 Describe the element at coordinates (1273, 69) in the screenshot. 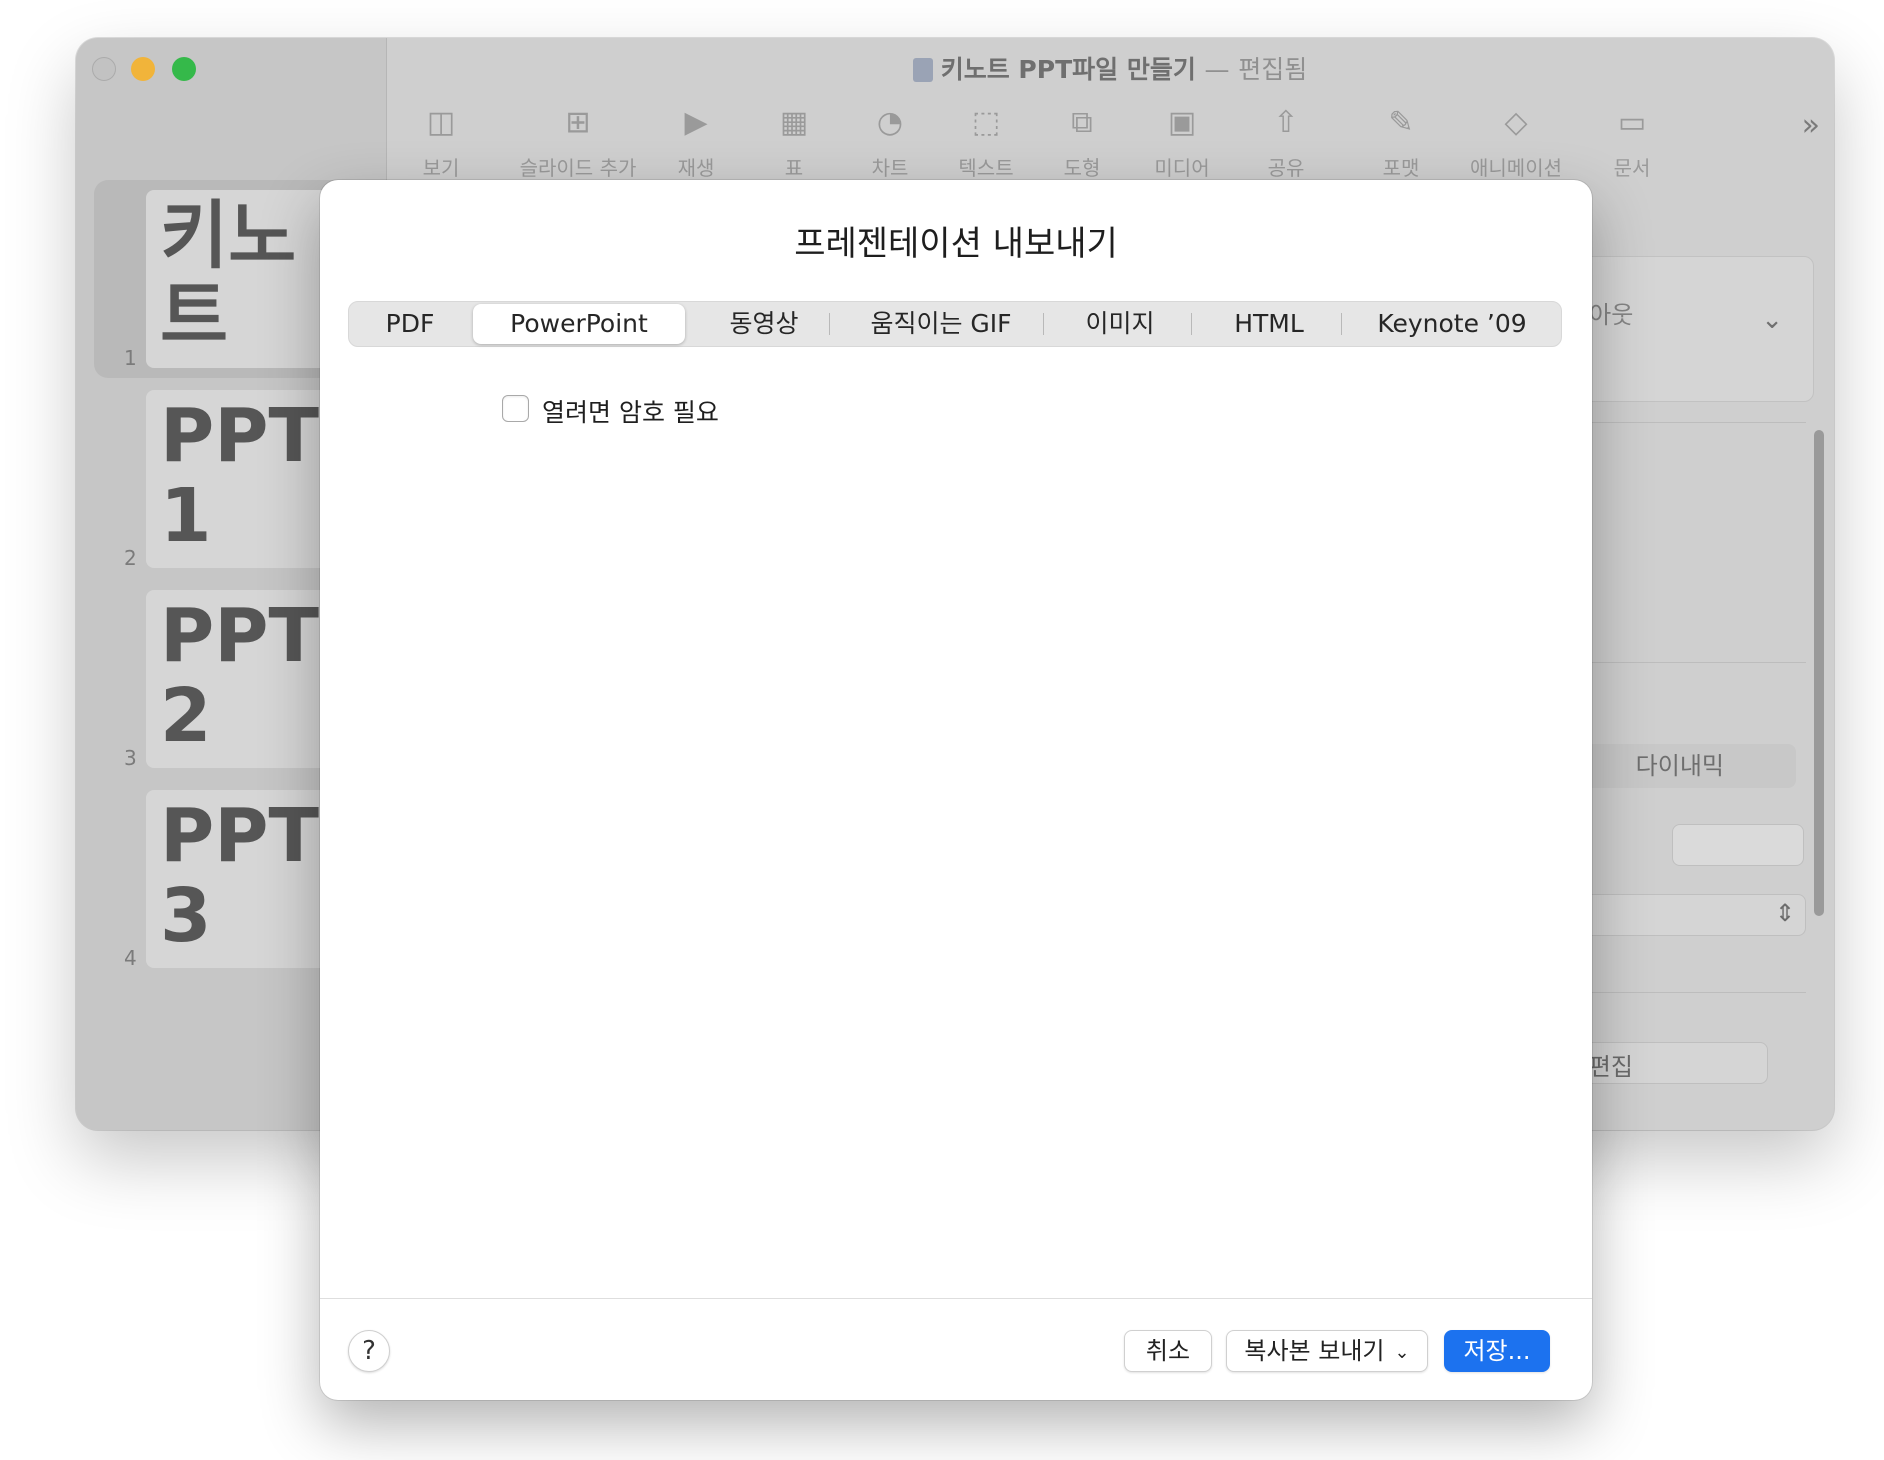

I see `document-status: 편집됨` at that location.